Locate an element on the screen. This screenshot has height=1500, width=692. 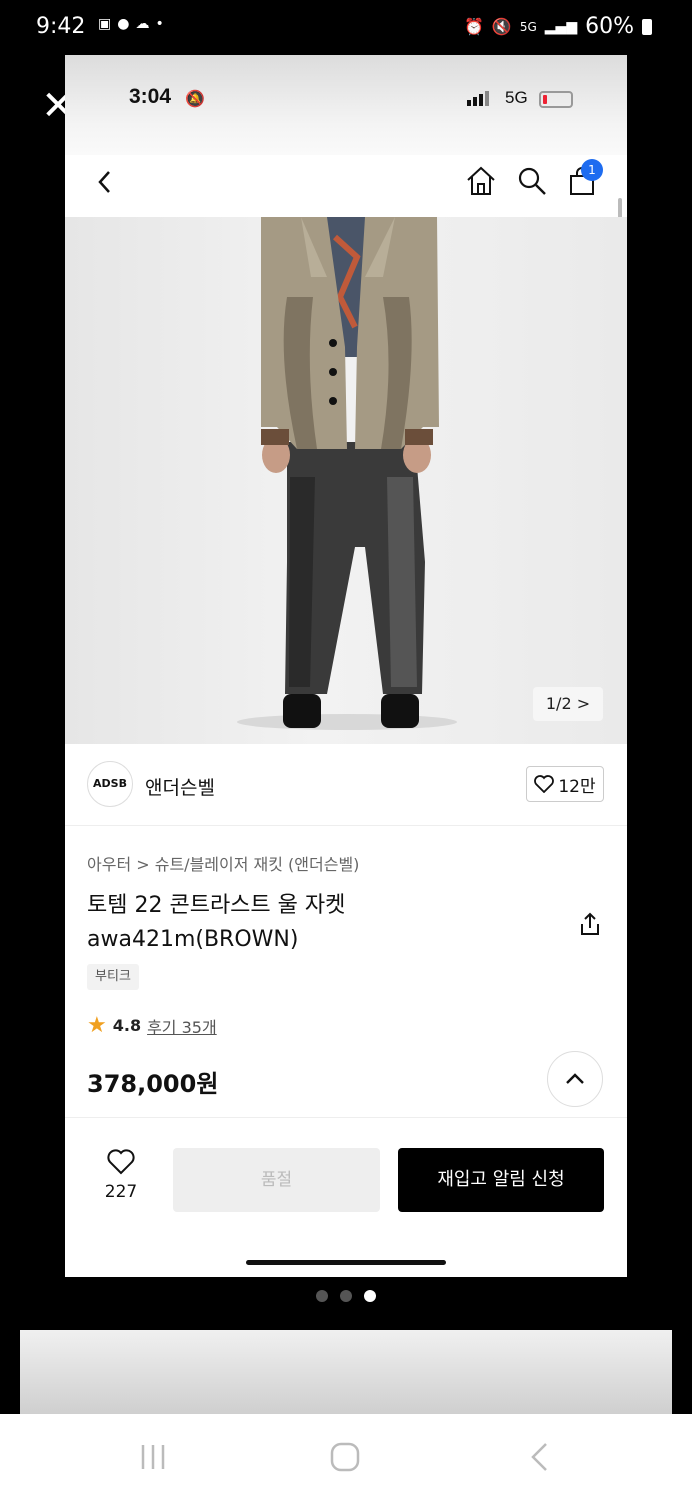
category-breadcrumb: 아우터 > 슈트/블레이저 재킷 (앤더슨벨) is located at coordinates (223, 863).